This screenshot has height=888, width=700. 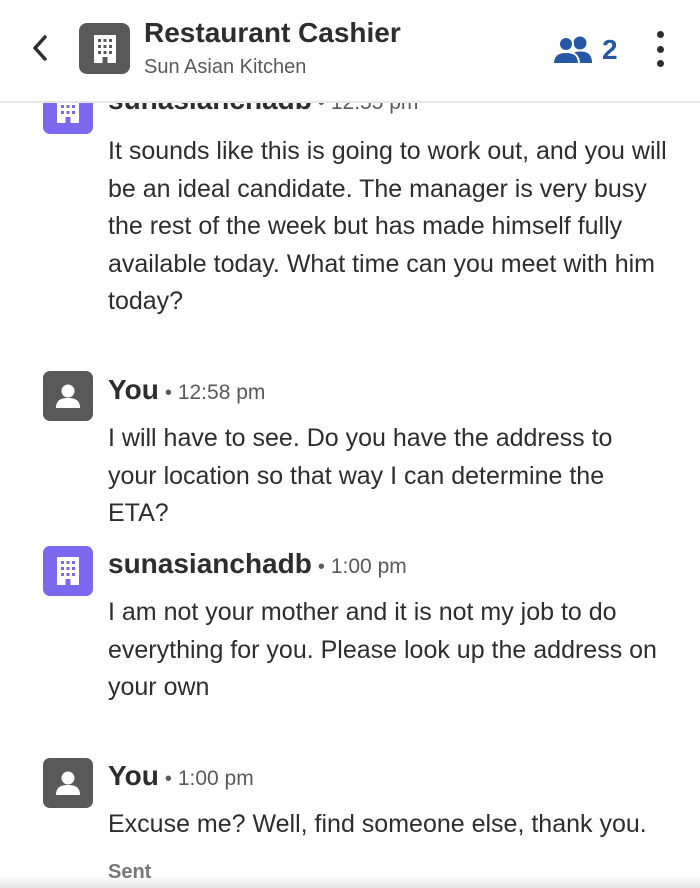 I want to click on message-meta: You • 12:58 pm, so click(x=186, y=390).